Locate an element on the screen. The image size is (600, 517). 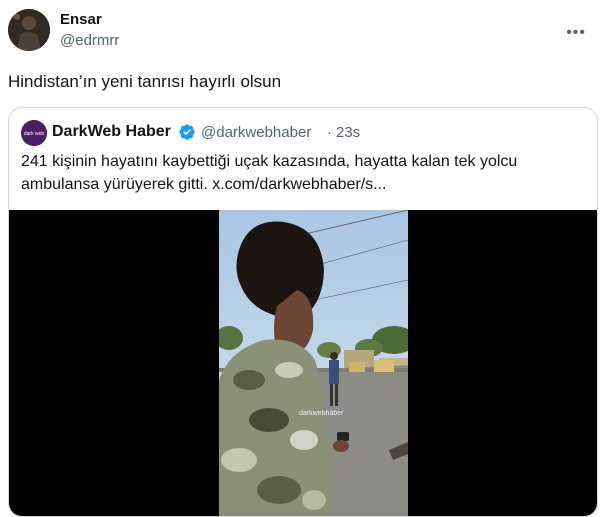
tweet-text: Hindistan’ın yeni tanrısı hayırlı olsun is located at coordinates (145, 81).